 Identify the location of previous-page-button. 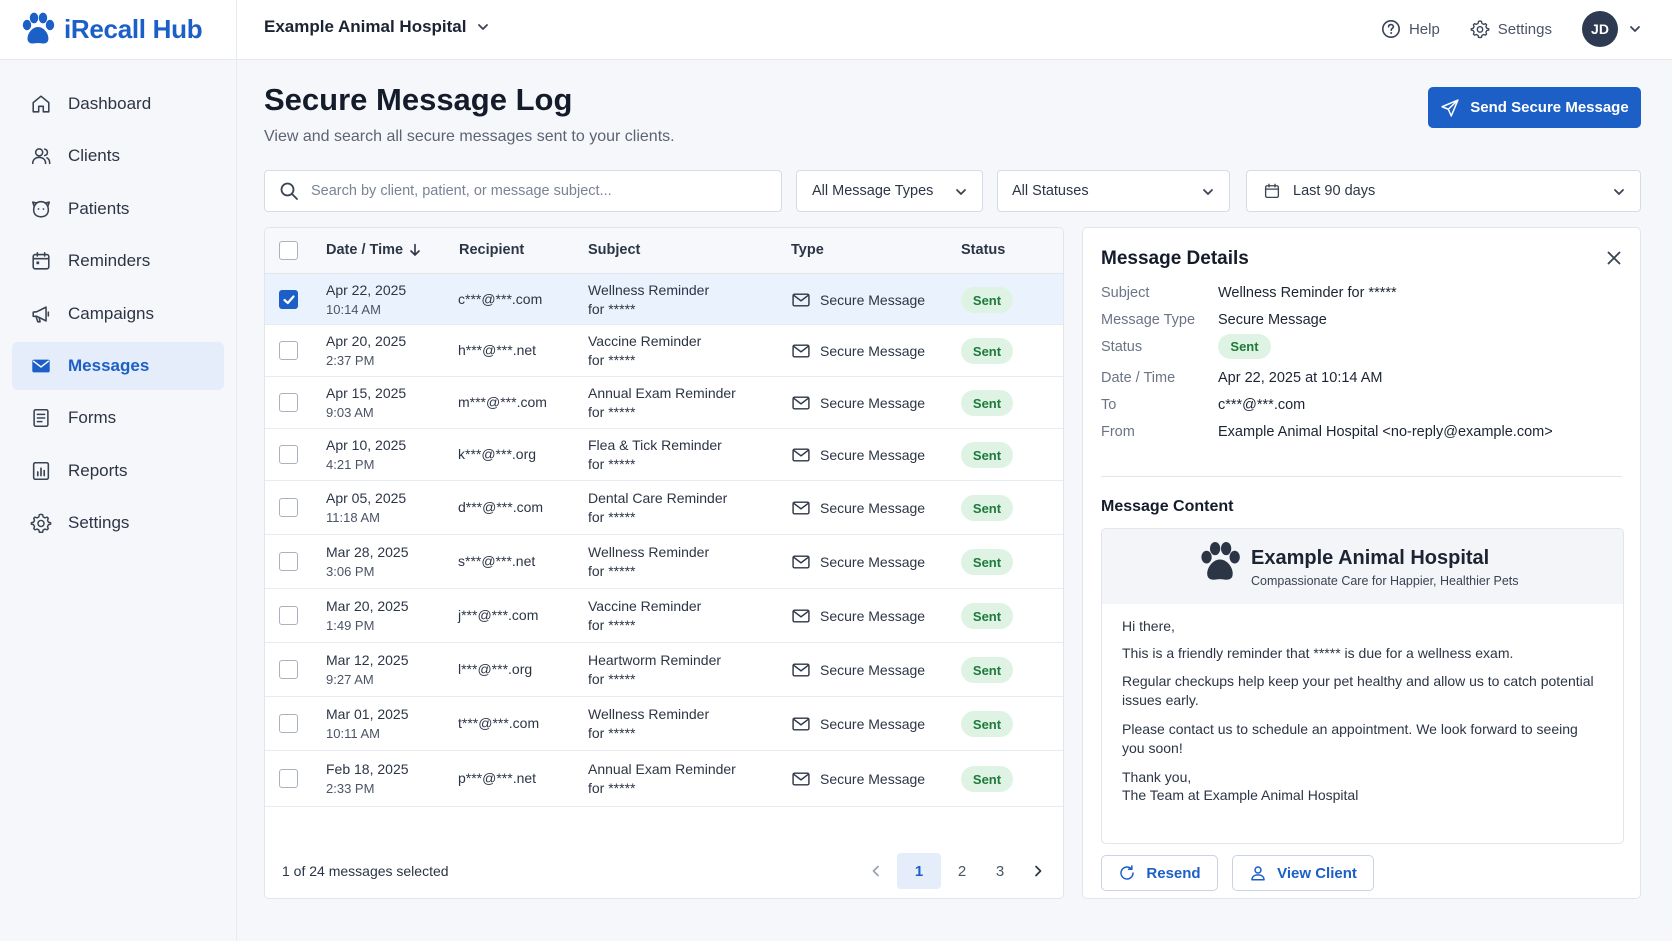
(876, 871).